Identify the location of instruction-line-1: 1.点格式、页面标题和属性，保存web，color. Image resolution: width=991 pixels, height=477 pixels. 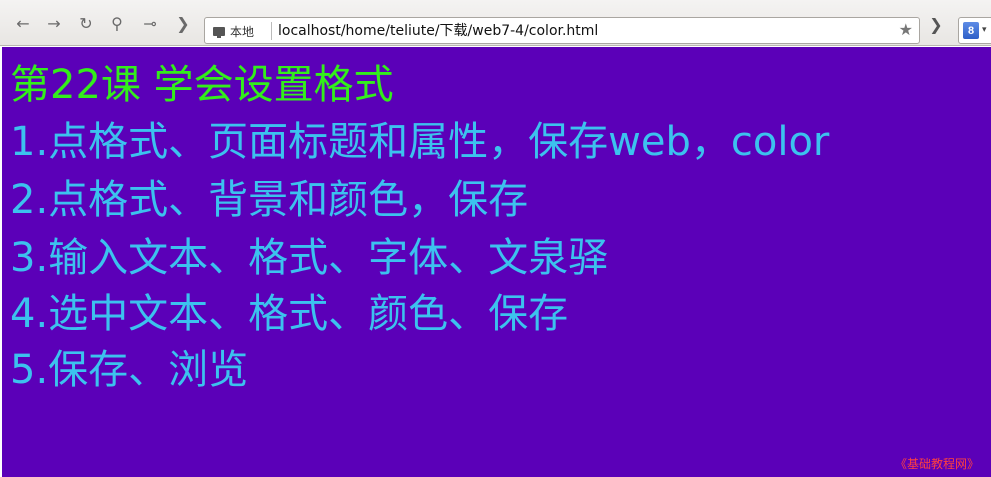
(420, 142).